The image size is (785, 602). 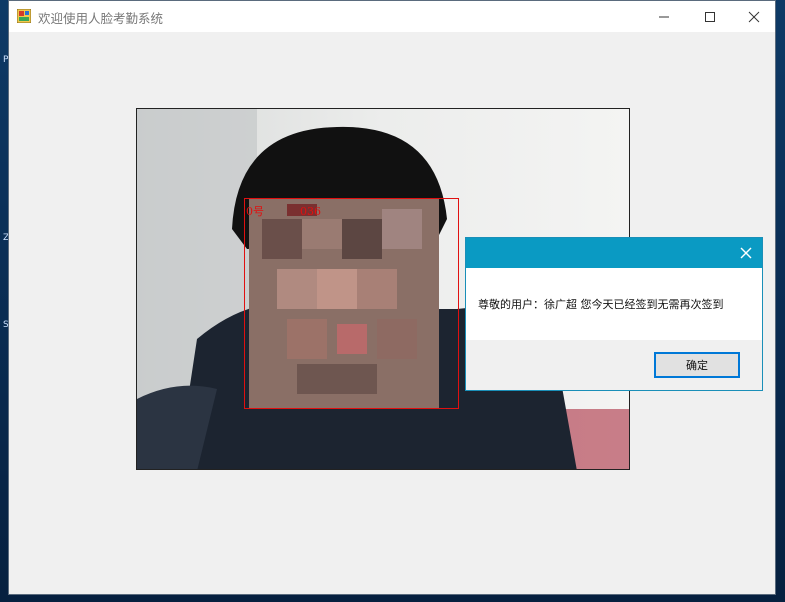 I want to click on app-icon, so click(x=24, y=16).